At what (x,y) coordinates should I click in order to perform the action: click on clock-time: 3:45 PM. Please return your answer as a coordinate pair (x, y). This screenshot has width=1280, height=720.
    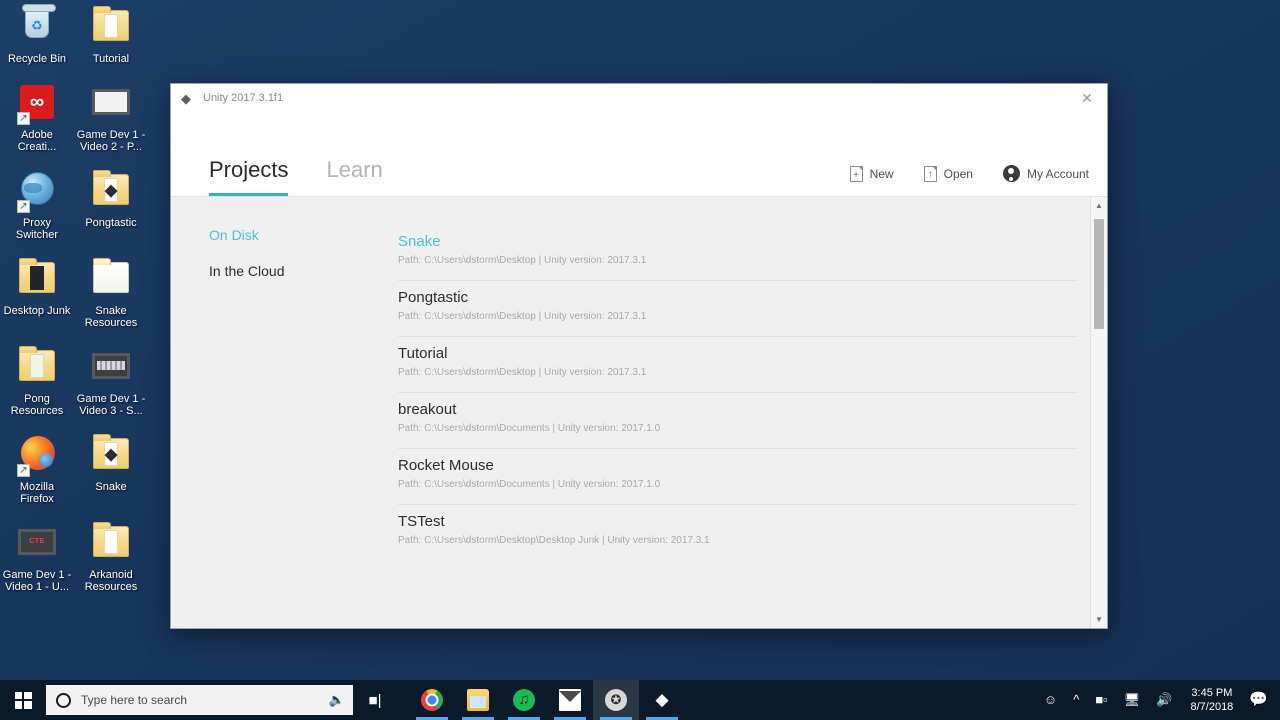
    Looking at the image, I should click on (1212, 693).